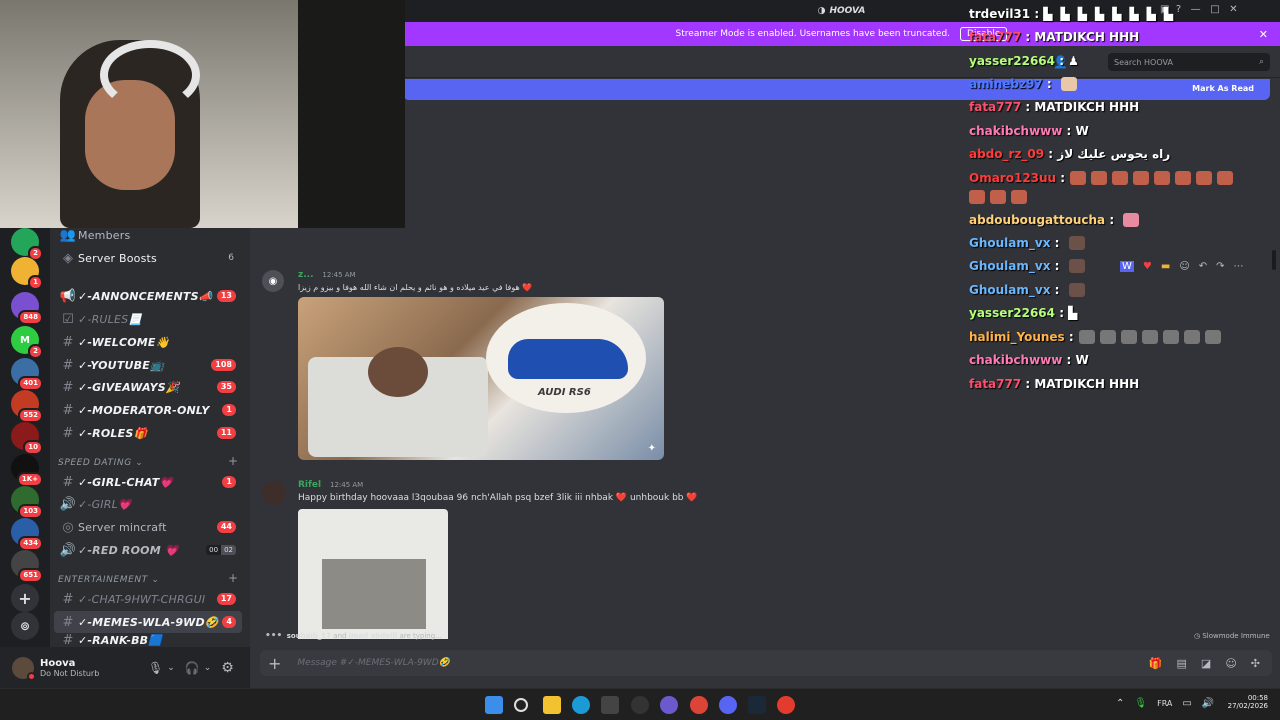 The image size is (1280, 720). Describe the element at coordinates (148, 258) in the screenshot. I see `server-boosts-item: ◈ Server Boosts 6` at that location.